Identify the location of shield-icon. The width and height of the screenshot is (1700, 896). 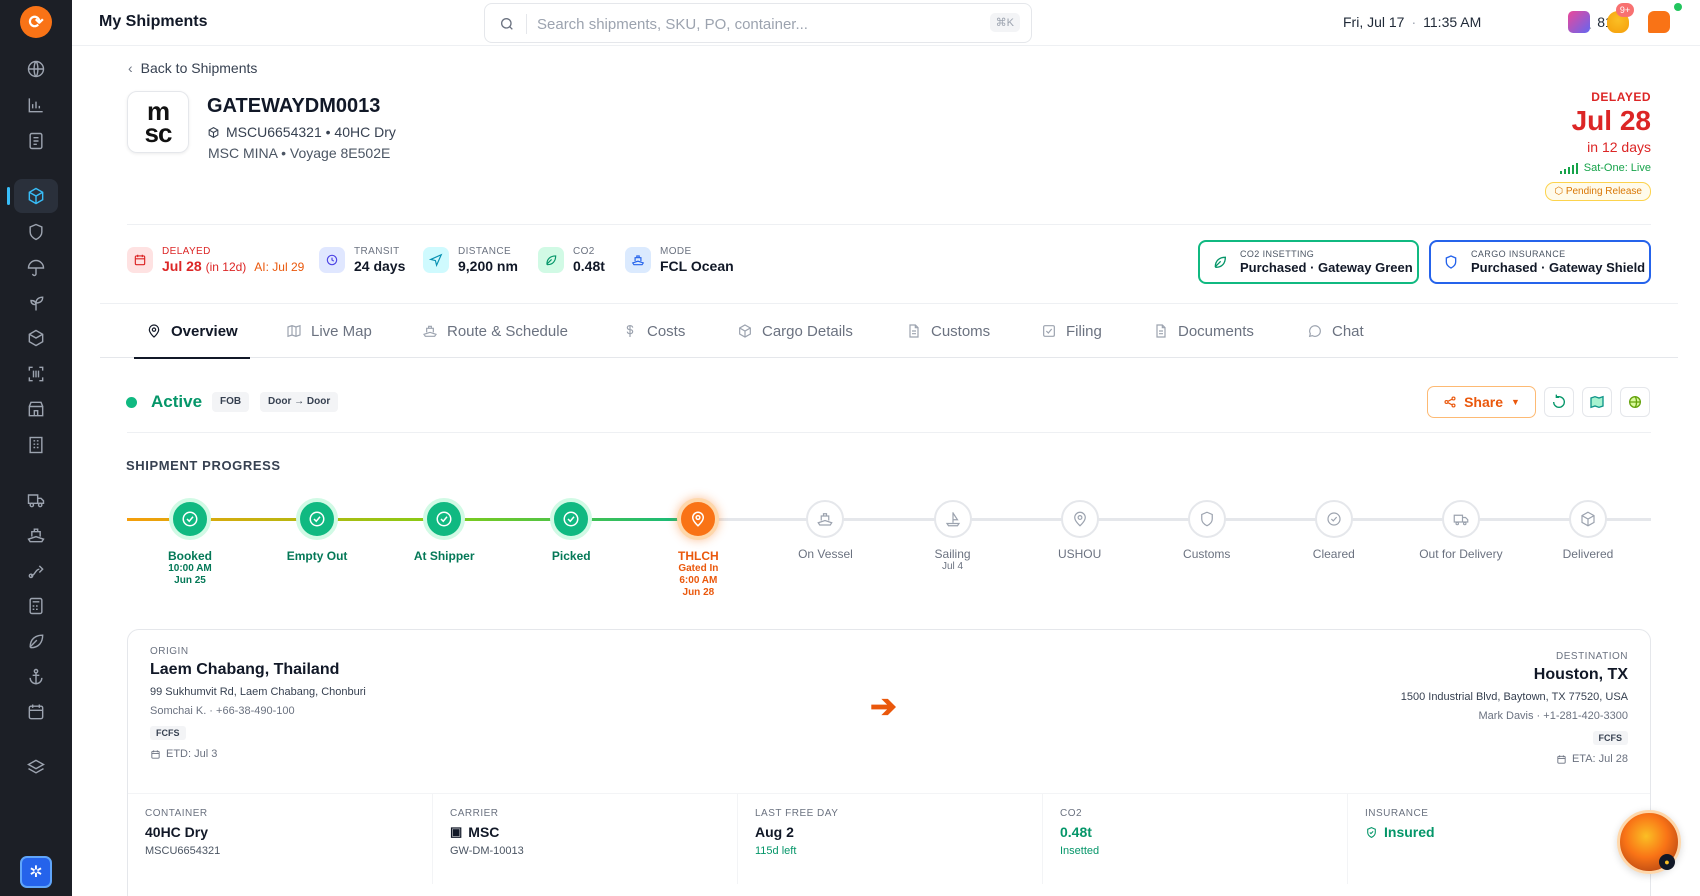
(36, 232).